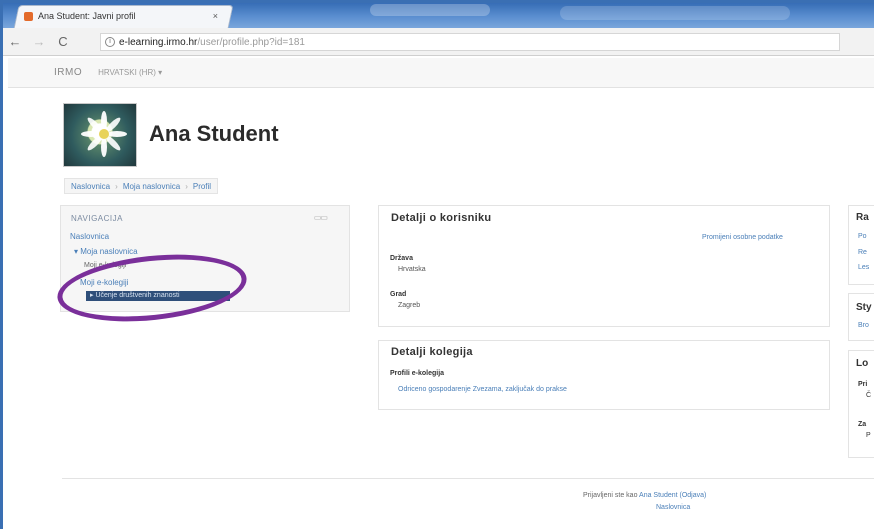 The image size is (874, 529). Describe the element at coordinates (130, 72) in the screenshot. I see `language-menu: HRVATSKI (HR) ▾` at that location.